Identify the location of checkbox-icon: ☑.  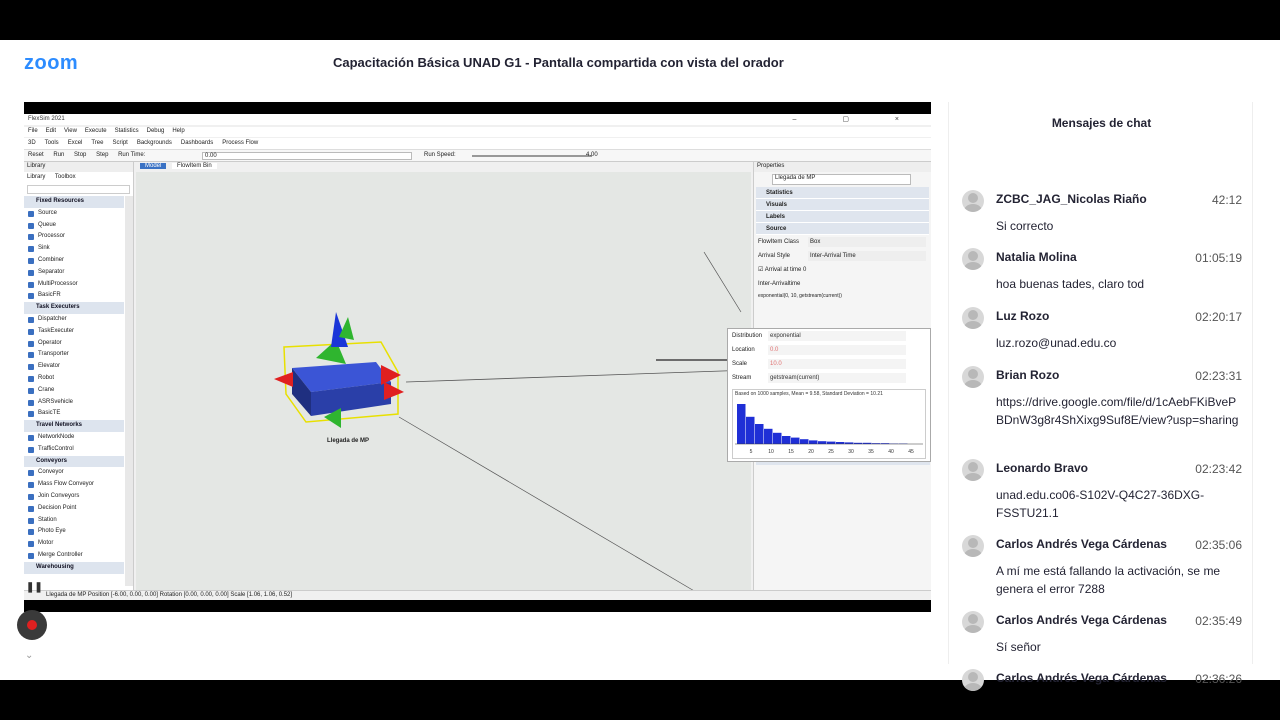
(761, 270).